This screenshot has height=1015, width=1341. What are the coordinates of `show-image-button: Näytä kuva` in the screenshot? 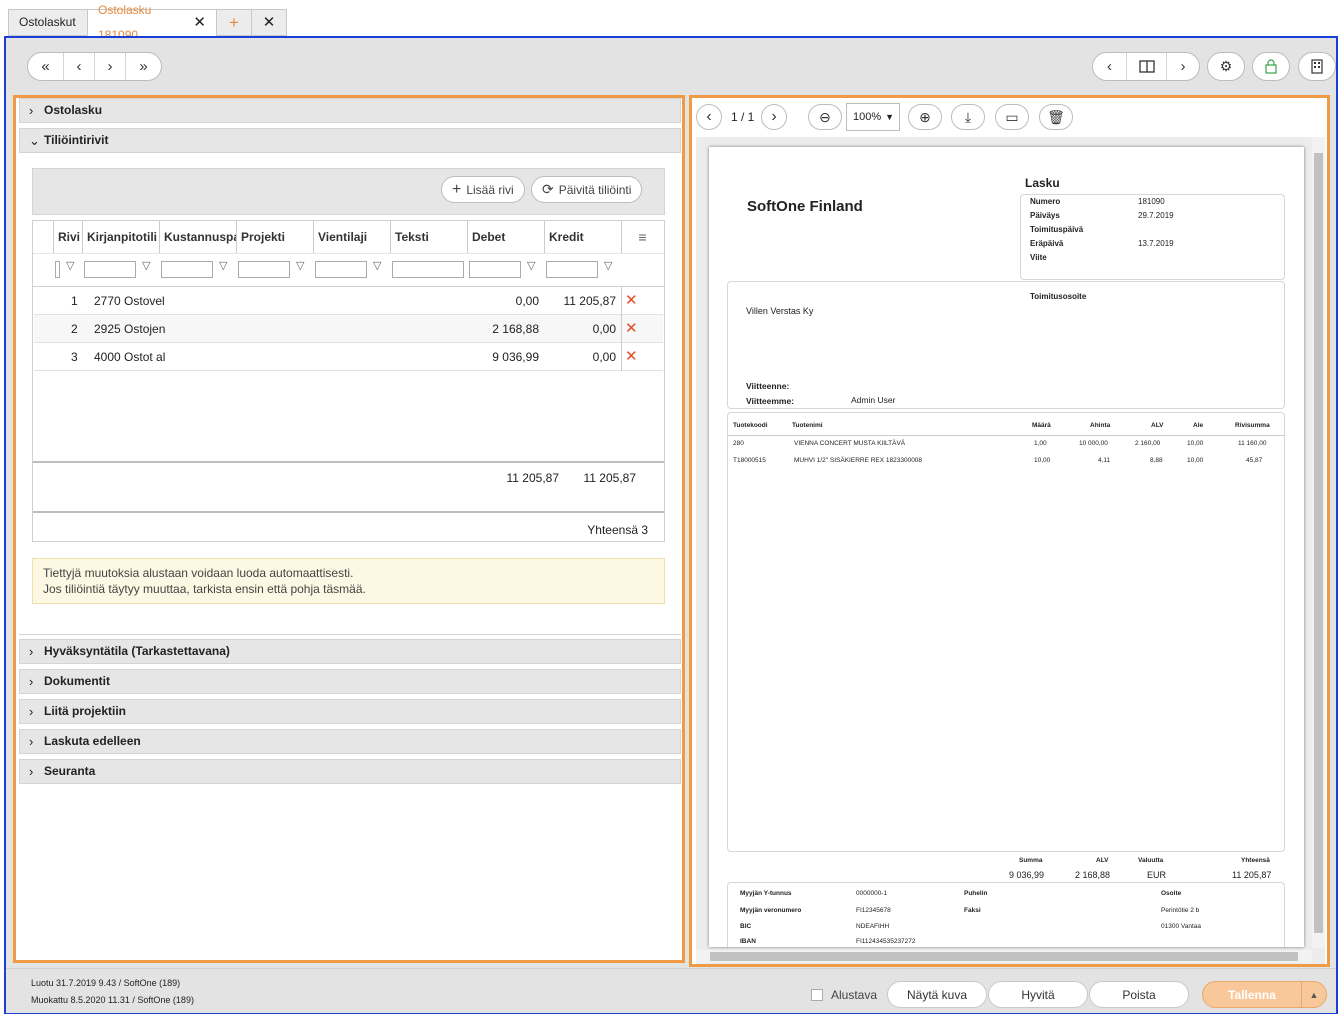 It's located at (937, 994).